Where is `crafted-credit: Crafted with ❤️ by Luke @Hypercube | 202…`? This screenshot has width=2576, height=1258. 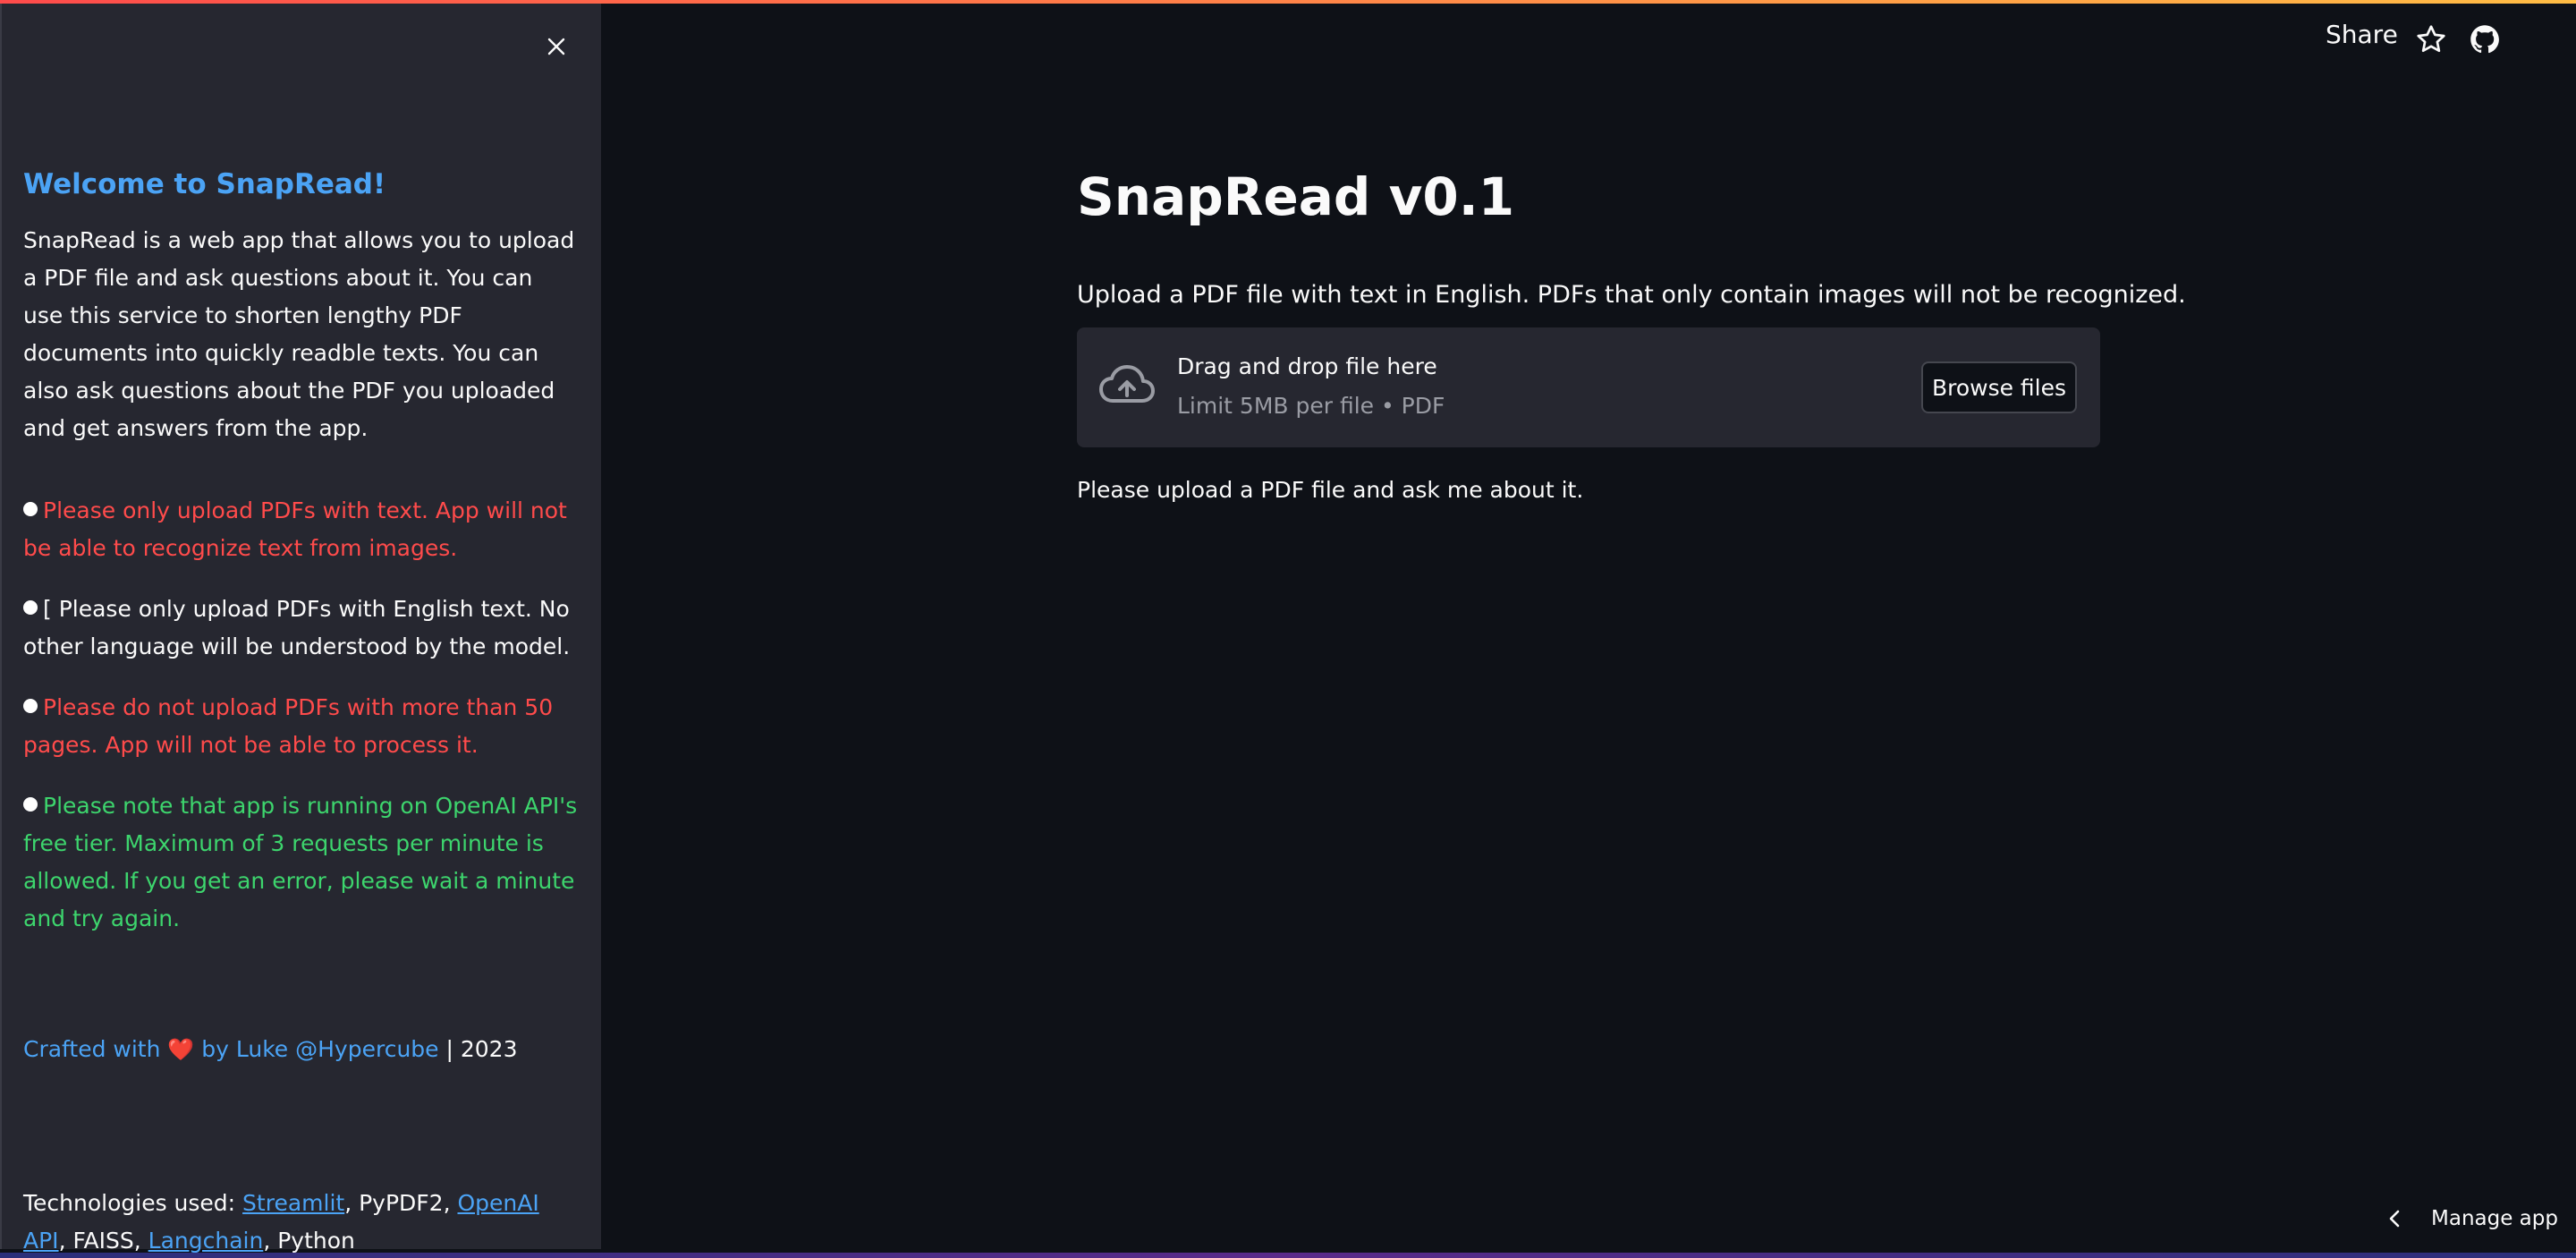 crafted-credit: Crafted with ❤️ by Luke @Hypercube | 202… is located at coordinates (270, 1049).